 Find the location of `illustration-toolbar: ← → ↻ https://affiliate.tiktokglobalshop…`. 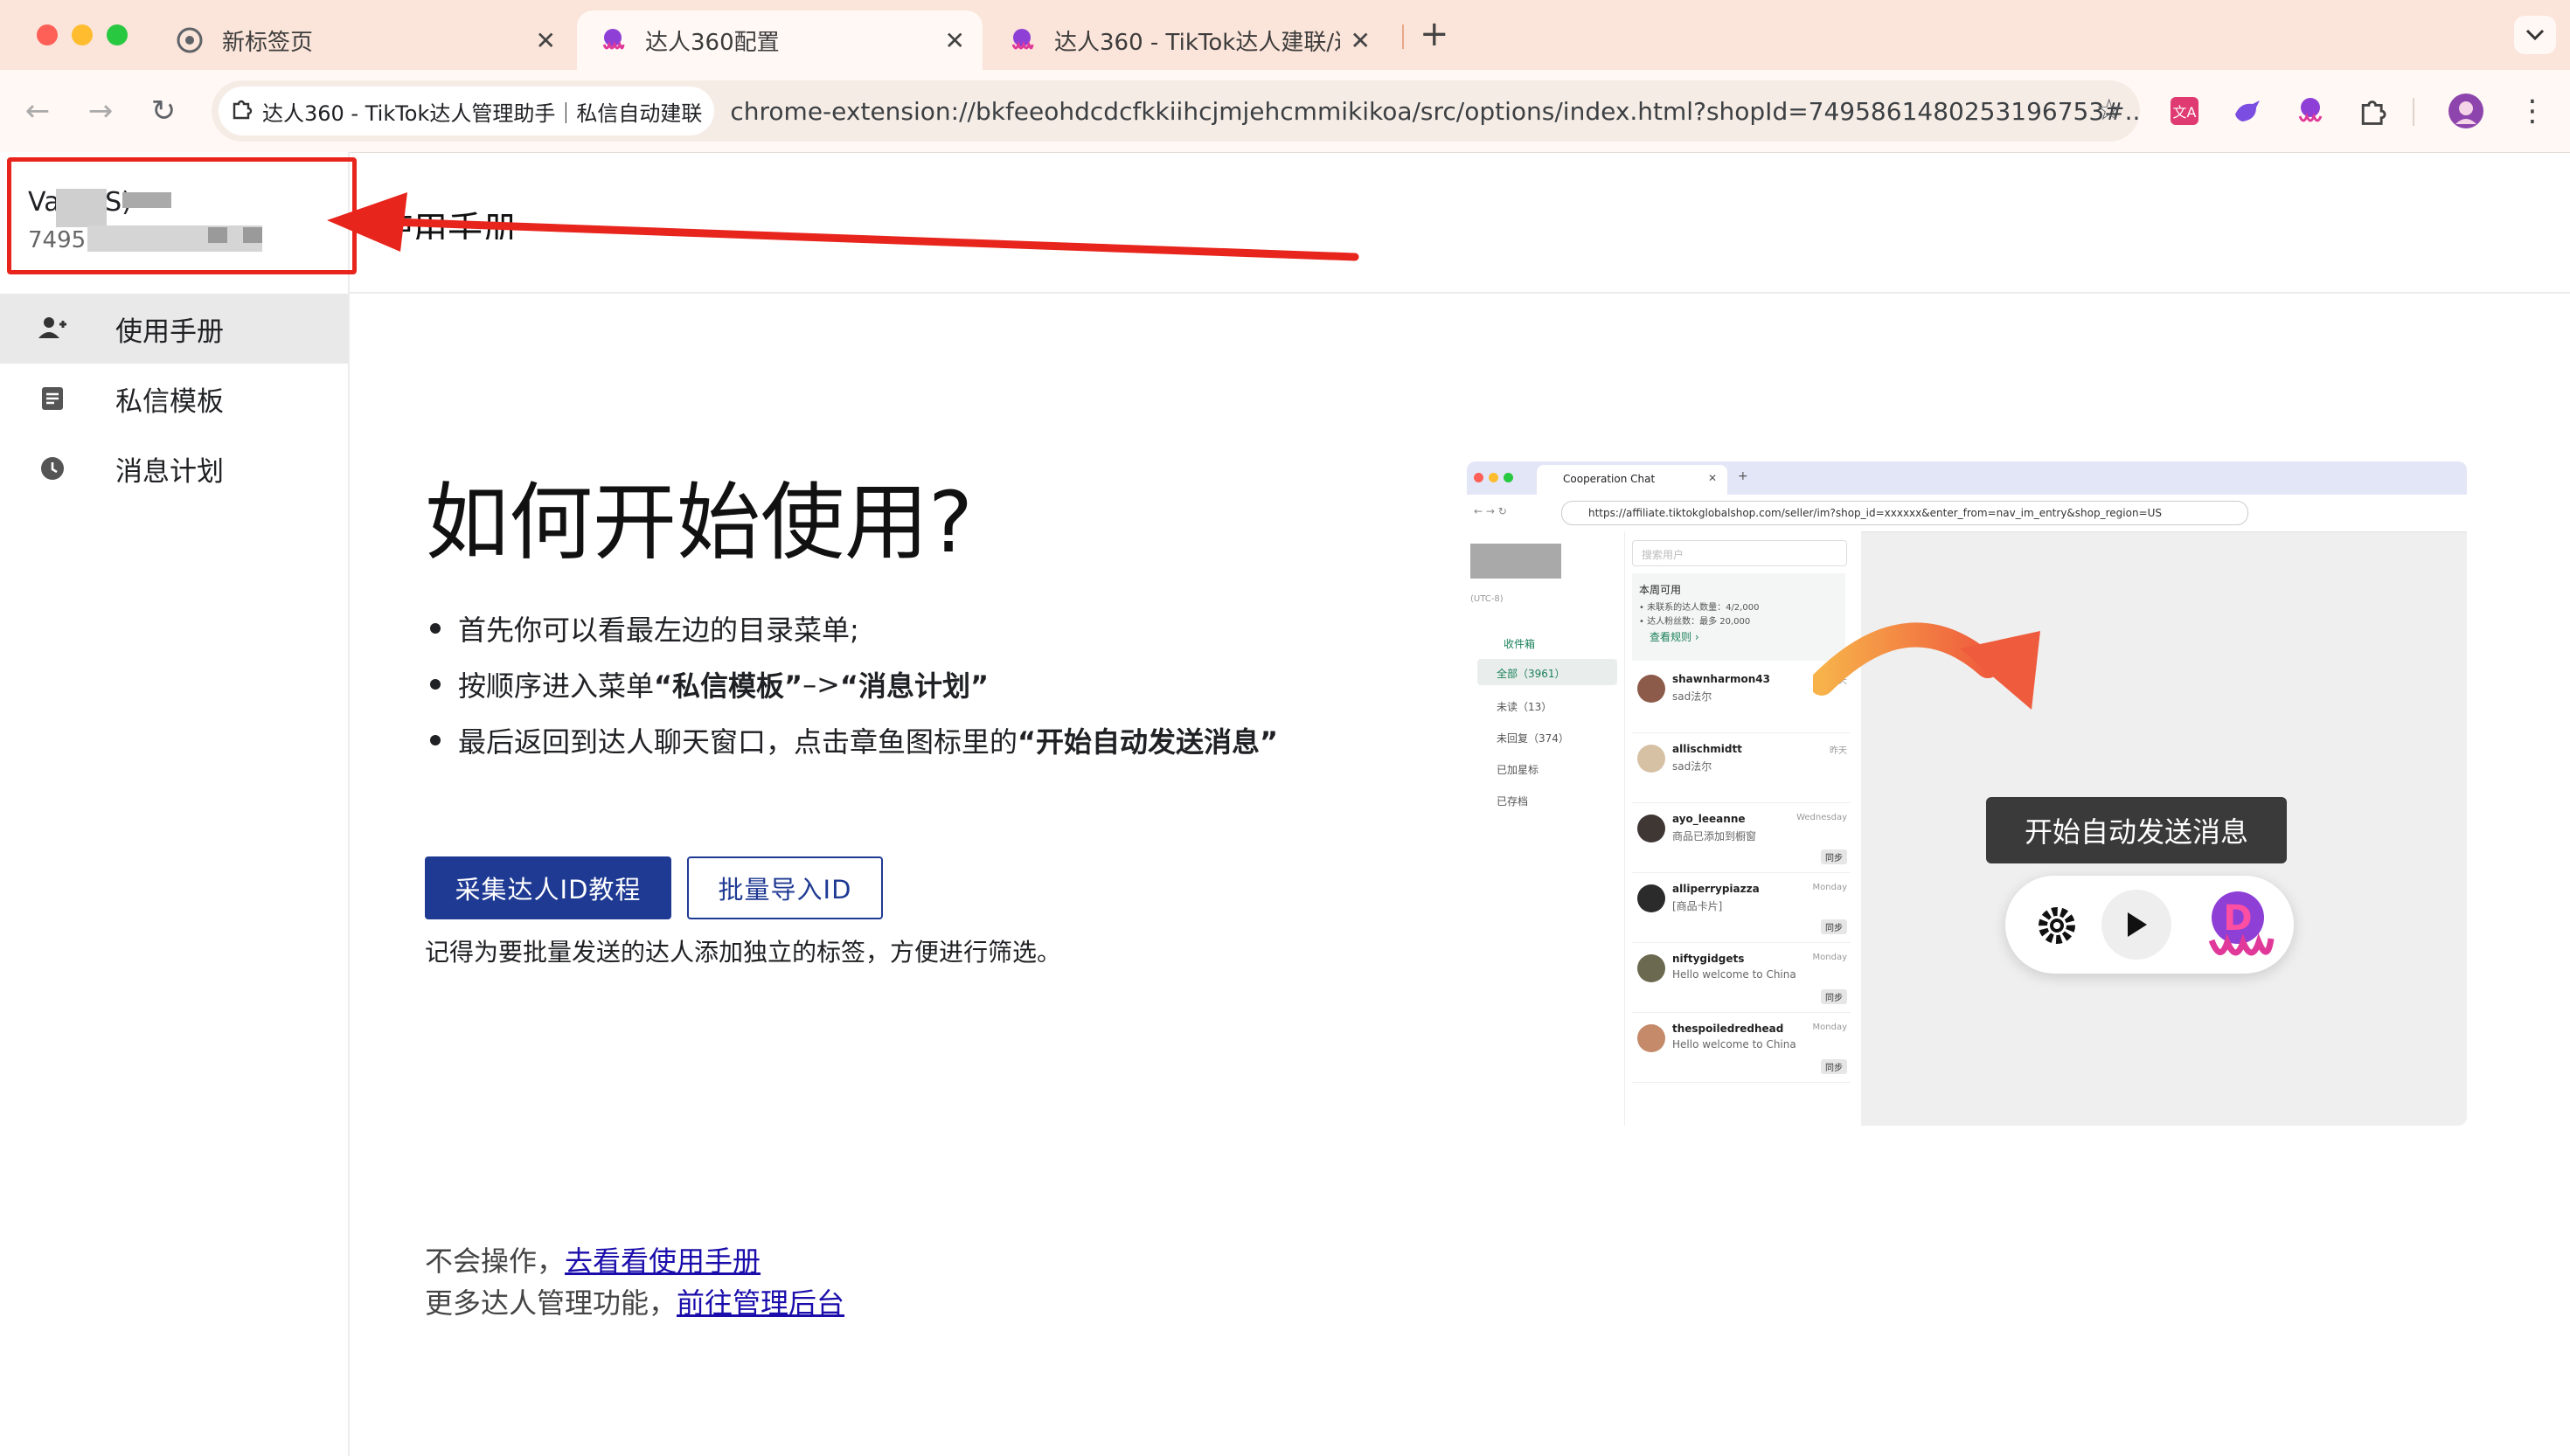

illustration-toolbar: ← → ↻ https://affiliate.tiktokglobalshop… is located at coordinates (1967, 513).